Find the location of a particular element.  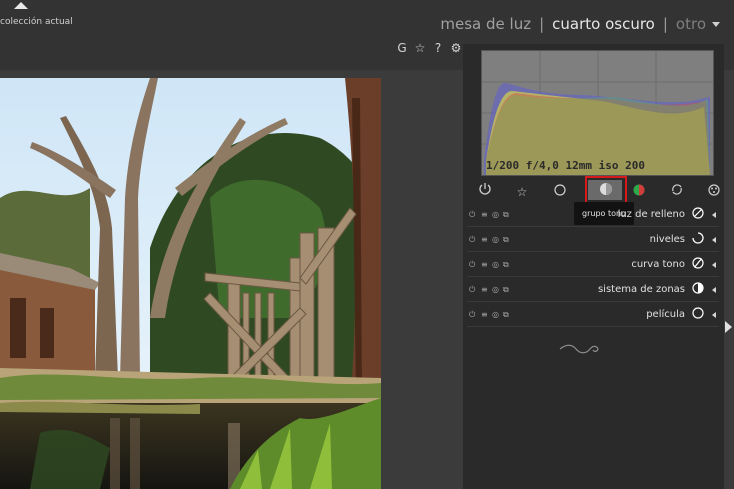

collapse-right-panel-arrow-icon is located at coordinates (728, 327).